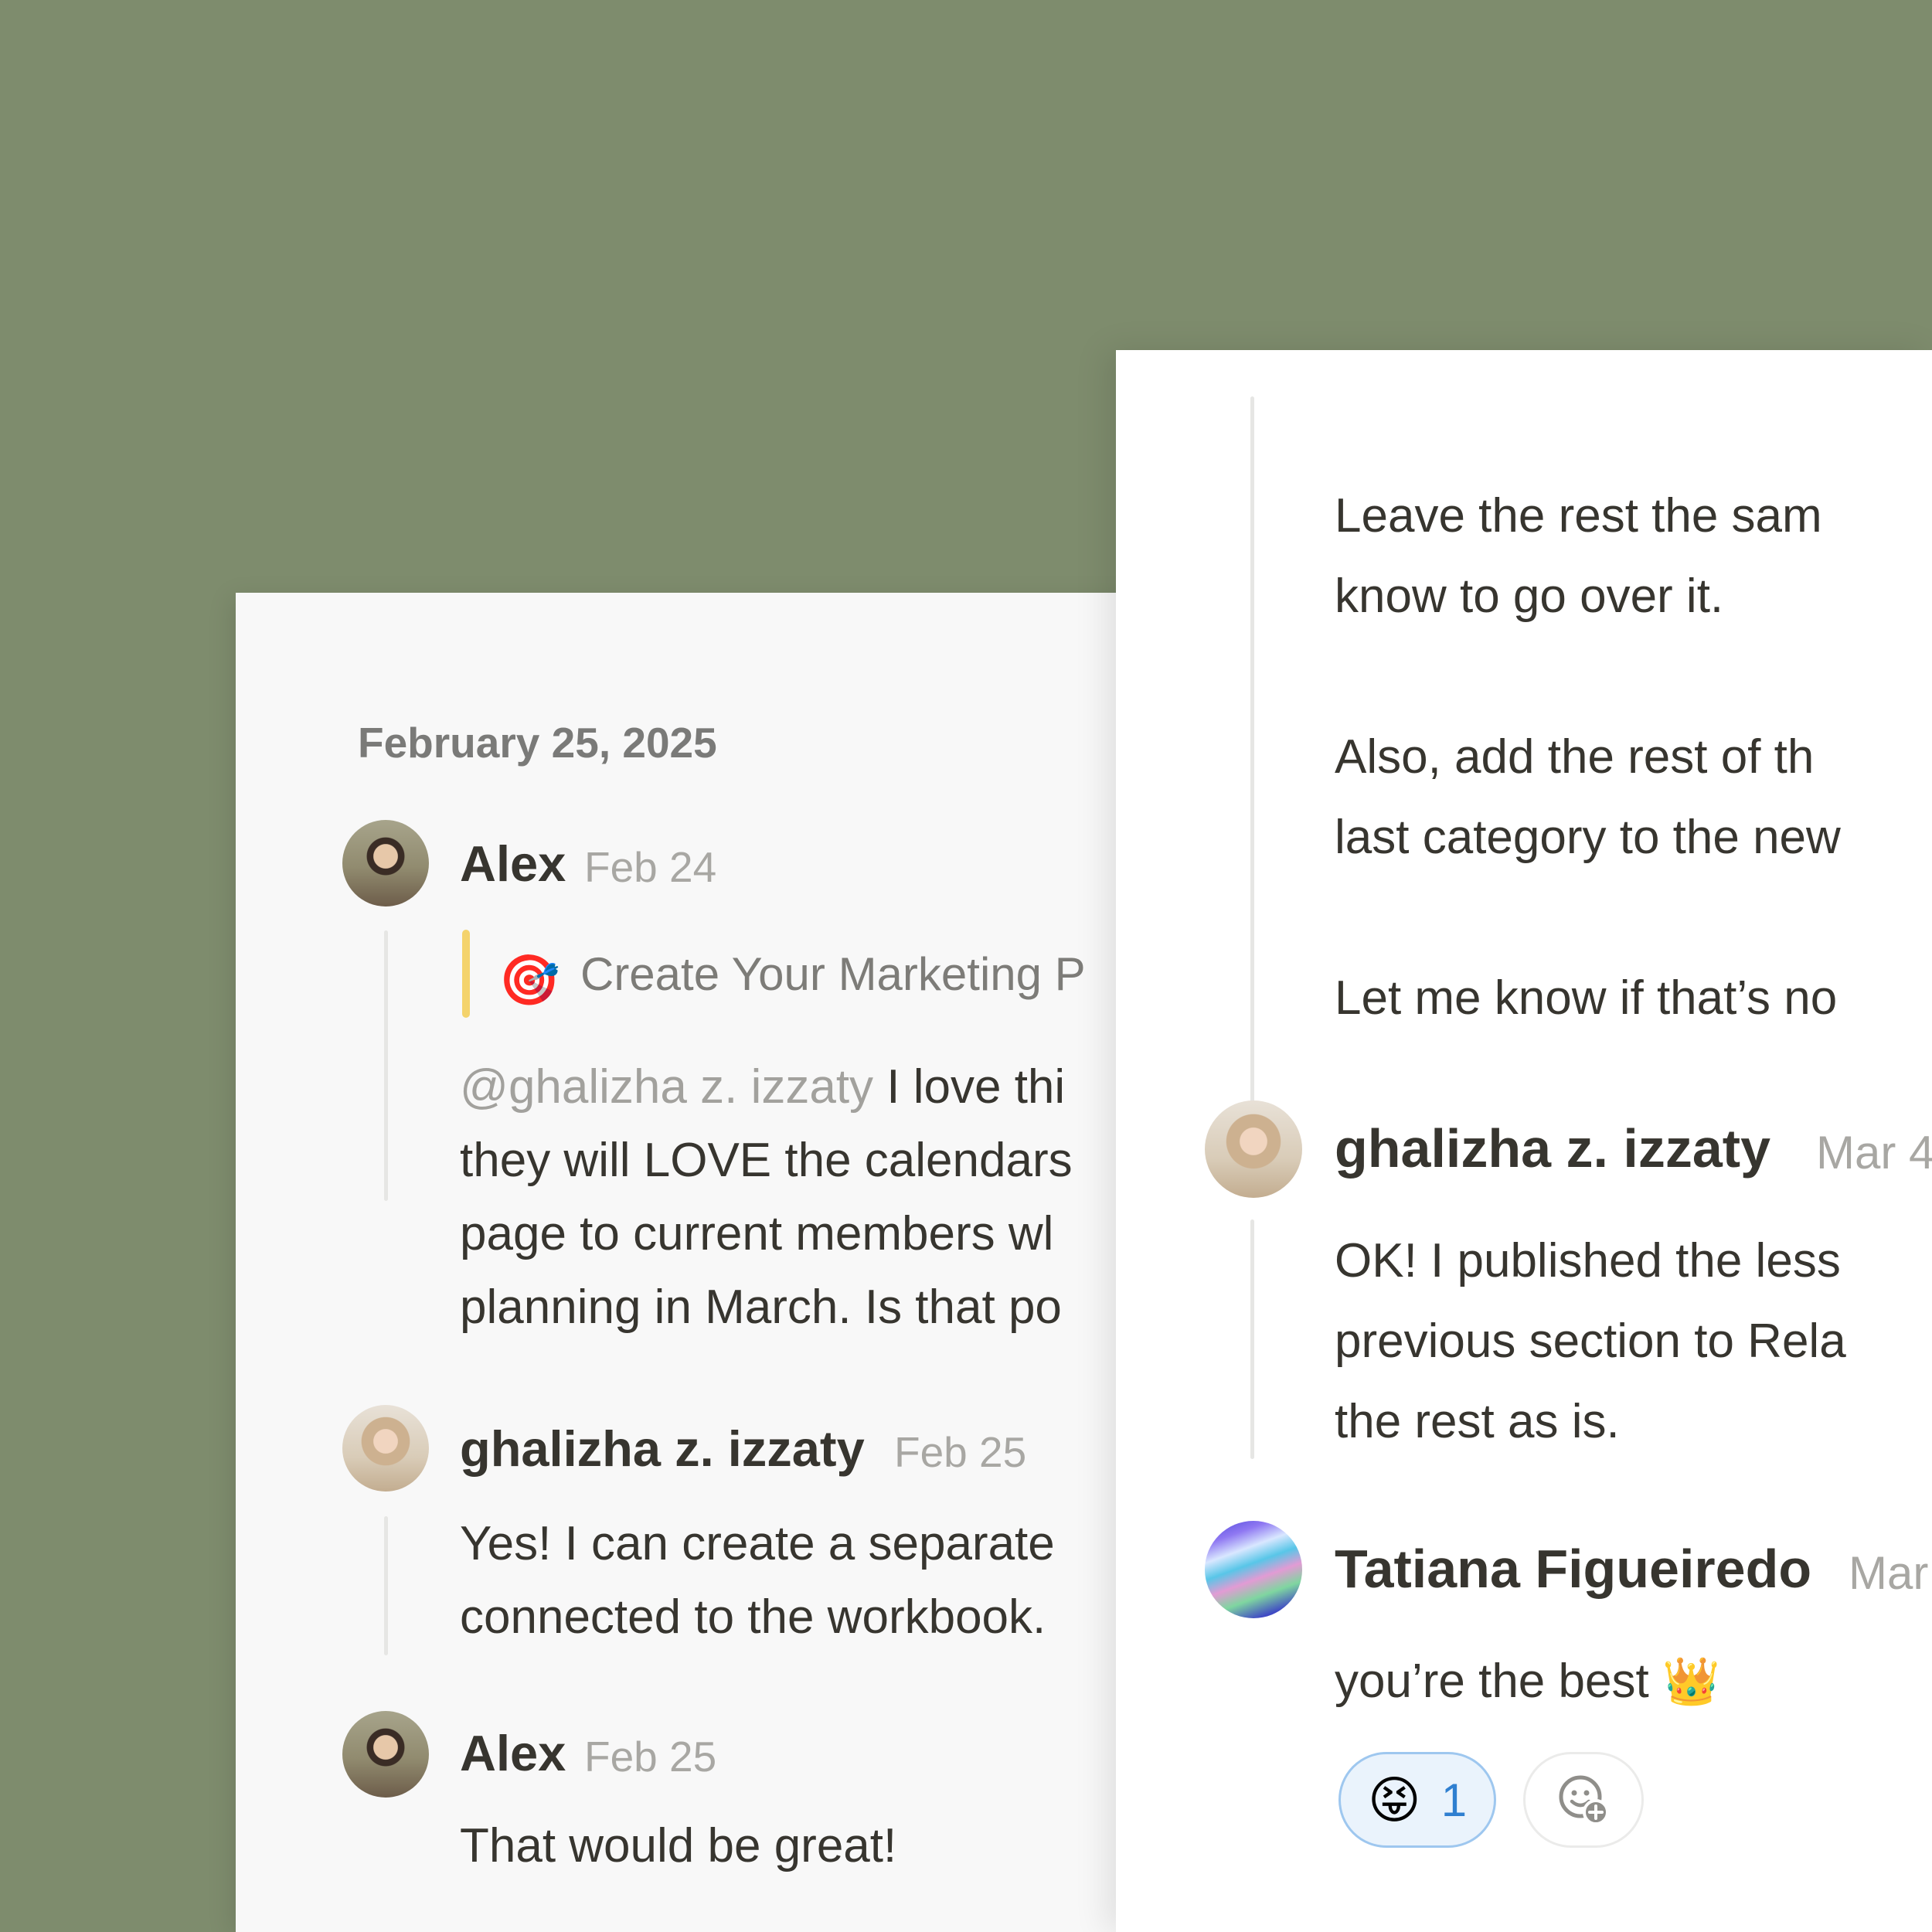  What do you see at coordinates (667, 1087) in the screenshot?
I see `user-mention: @ghalizha z. izzaty` at bounding box center [667, 1087].